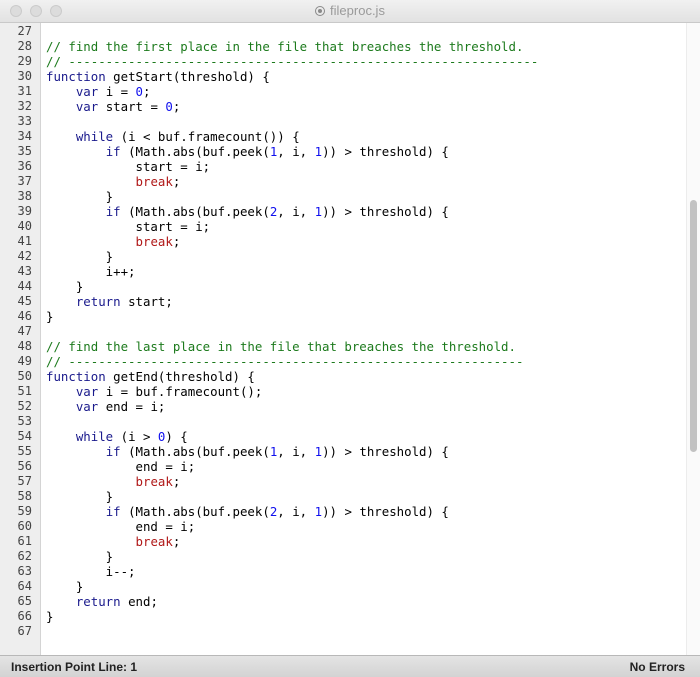 The width and height of the screenshot is (700, 677). Describe the element at coordinates (176, 436) in the screenshot. I see `code-token: ) {` at that location.